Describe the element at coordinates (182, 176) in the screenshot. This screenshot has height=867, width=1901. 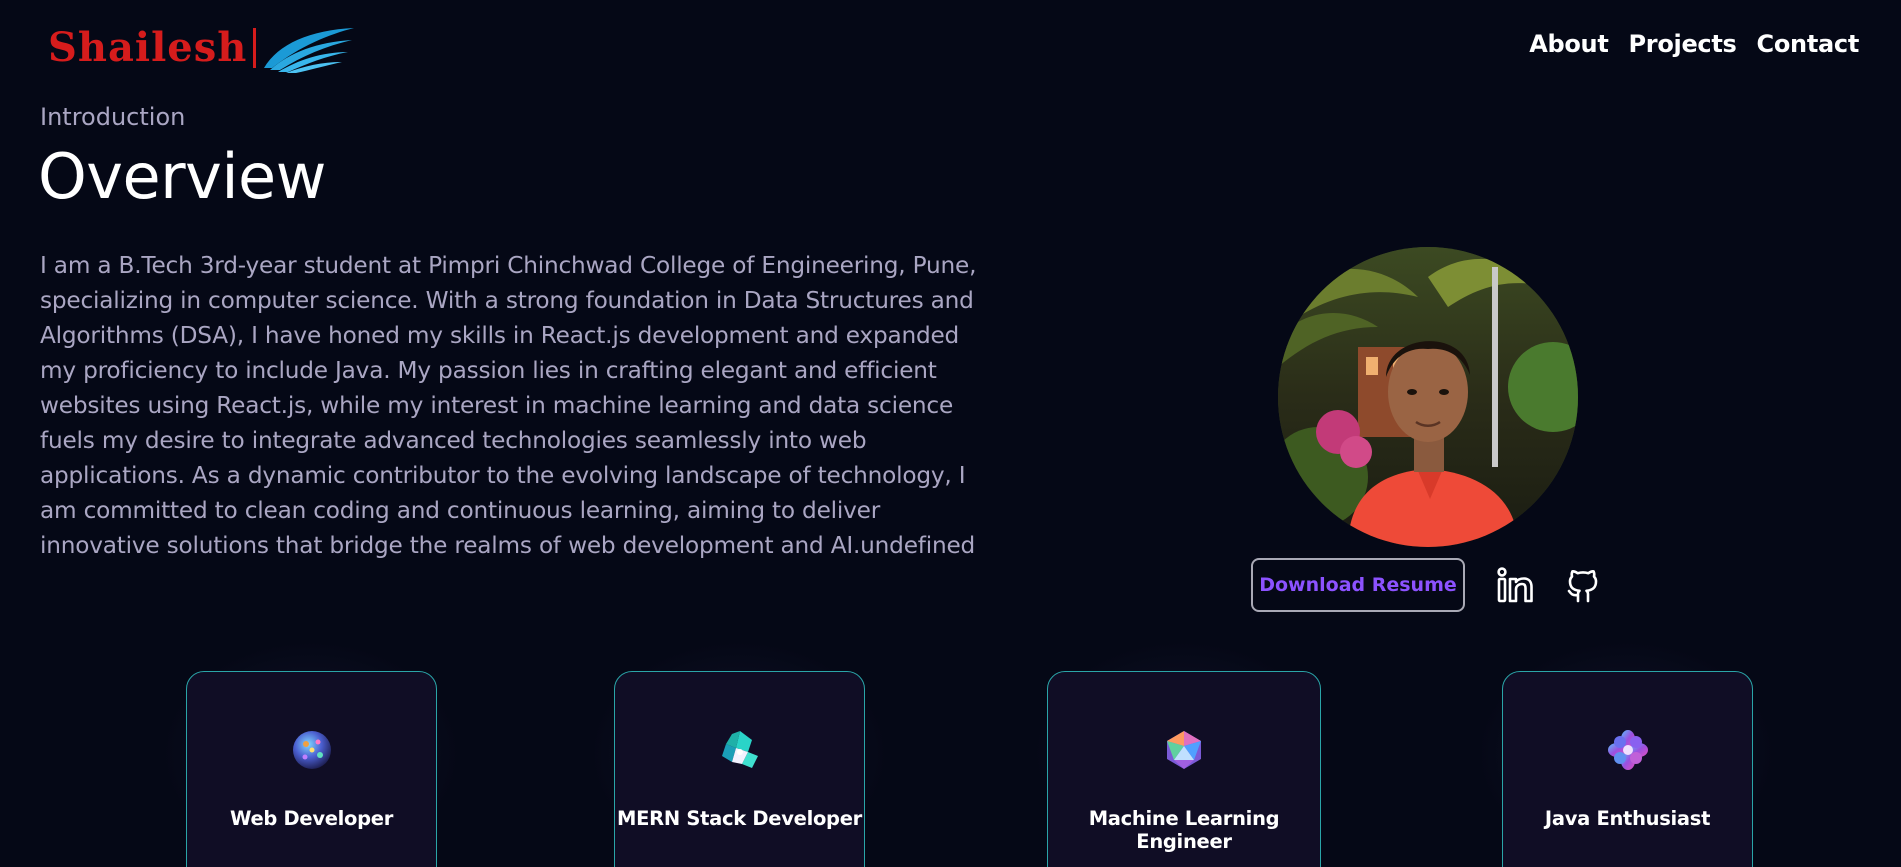
I see `section-title: Overview` at that location.